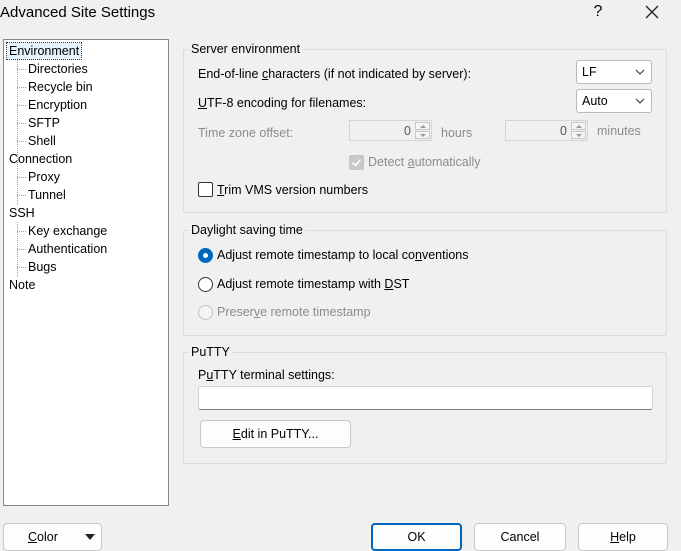  I want to click on tree-item-authentication: Authentication, so click(67, 249).